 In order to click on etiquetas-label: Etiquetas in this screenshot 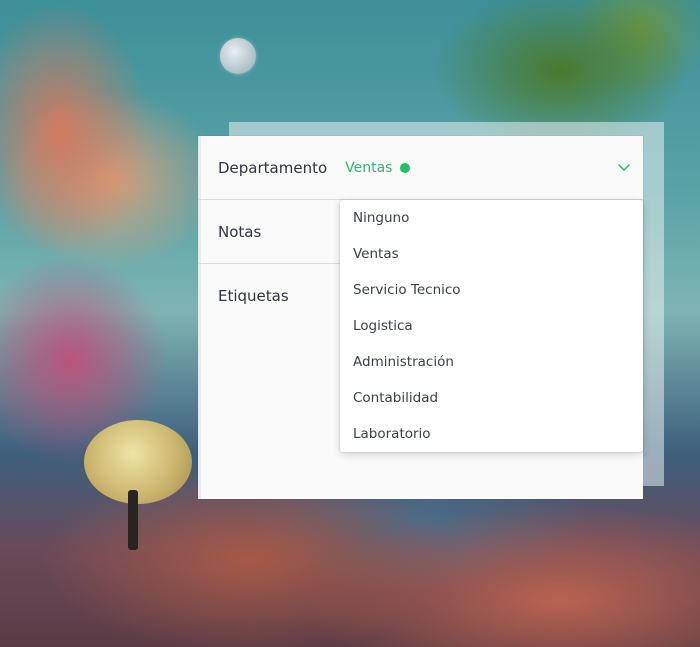, I will do `click(253, 296)`.